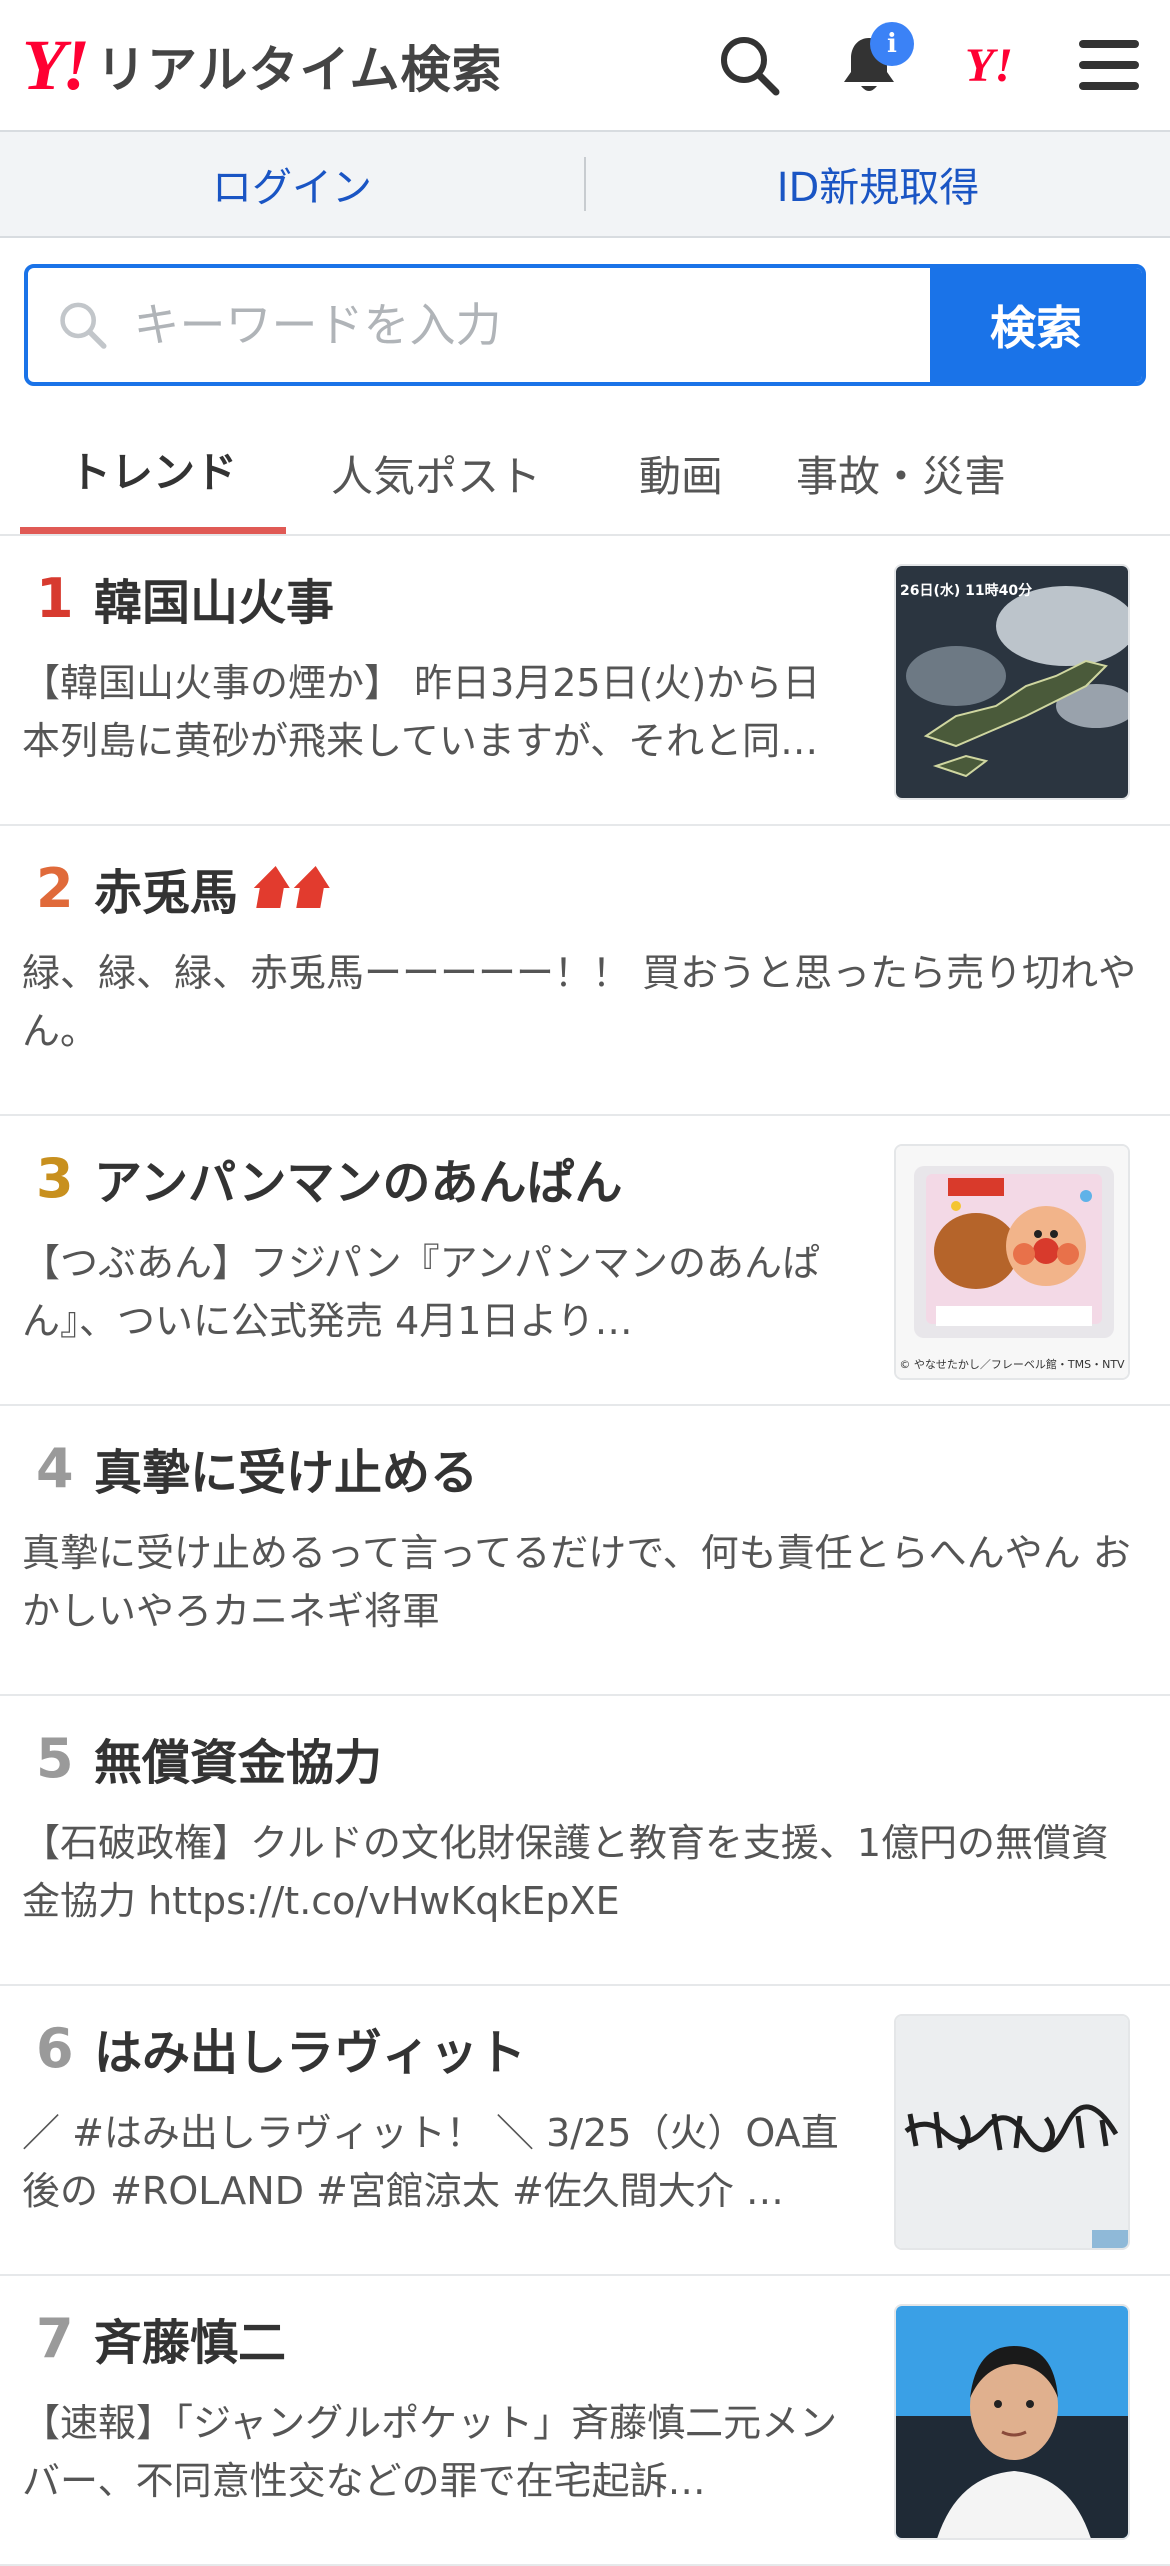  Describe the element at coordinates (892, 44) in the screenshot. I see `notification-badge: i` at that location.